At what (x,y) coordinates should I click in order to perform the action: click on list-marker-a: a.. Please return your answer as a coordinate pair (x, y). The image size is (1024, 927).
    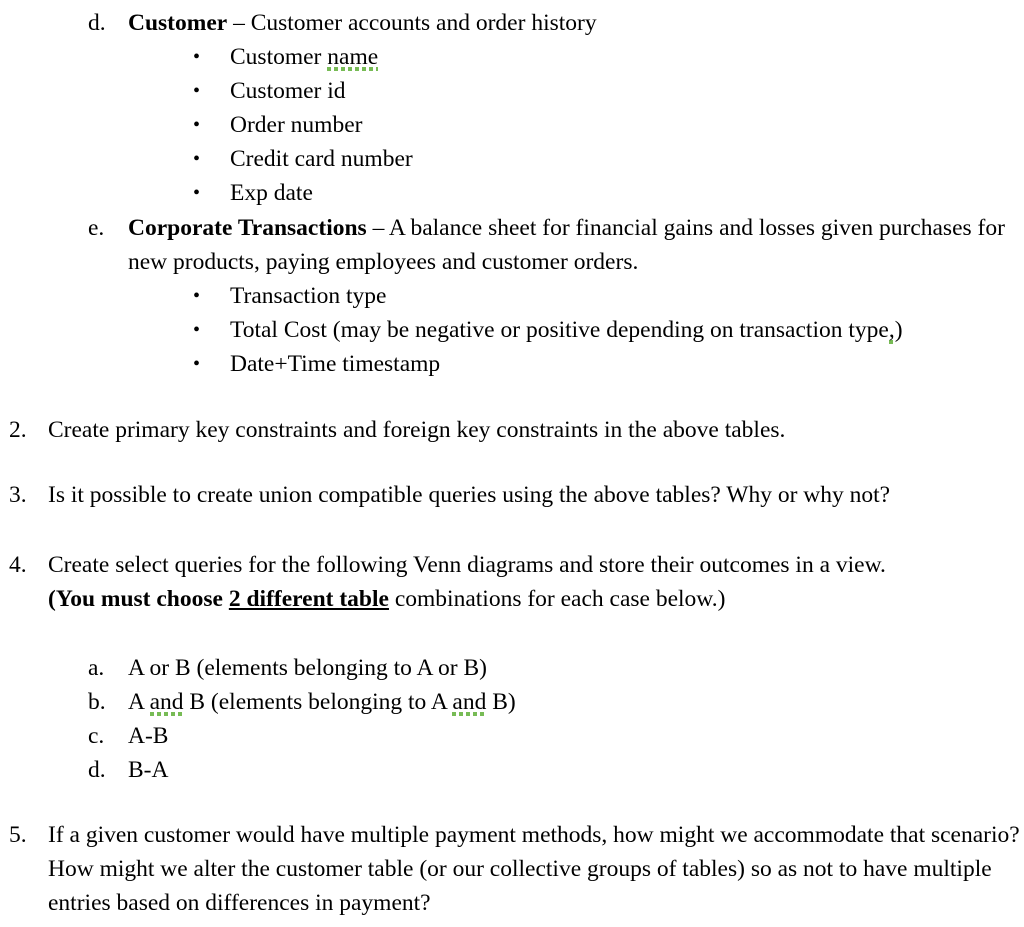
    Looking at the image, I should click on (96, 668).